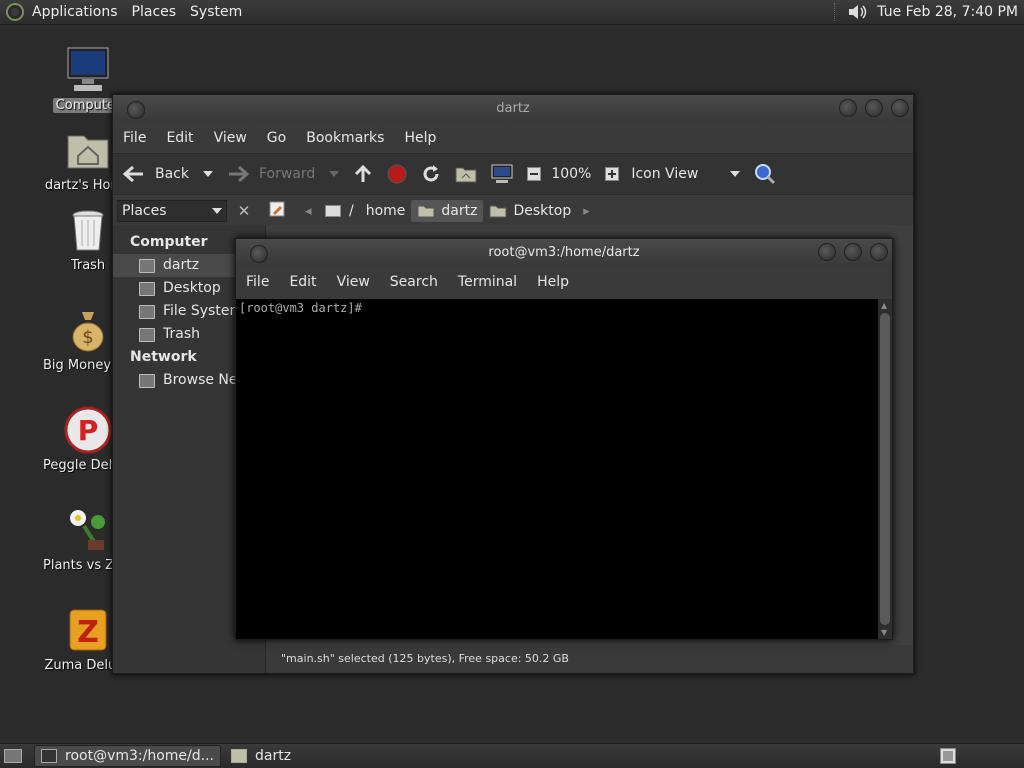 This screenshot has height=768, width=1024. What do you see at coordinates (879, 252) in the screenshot?
I see `terminal-close-button` at bounding box center [879, 252].